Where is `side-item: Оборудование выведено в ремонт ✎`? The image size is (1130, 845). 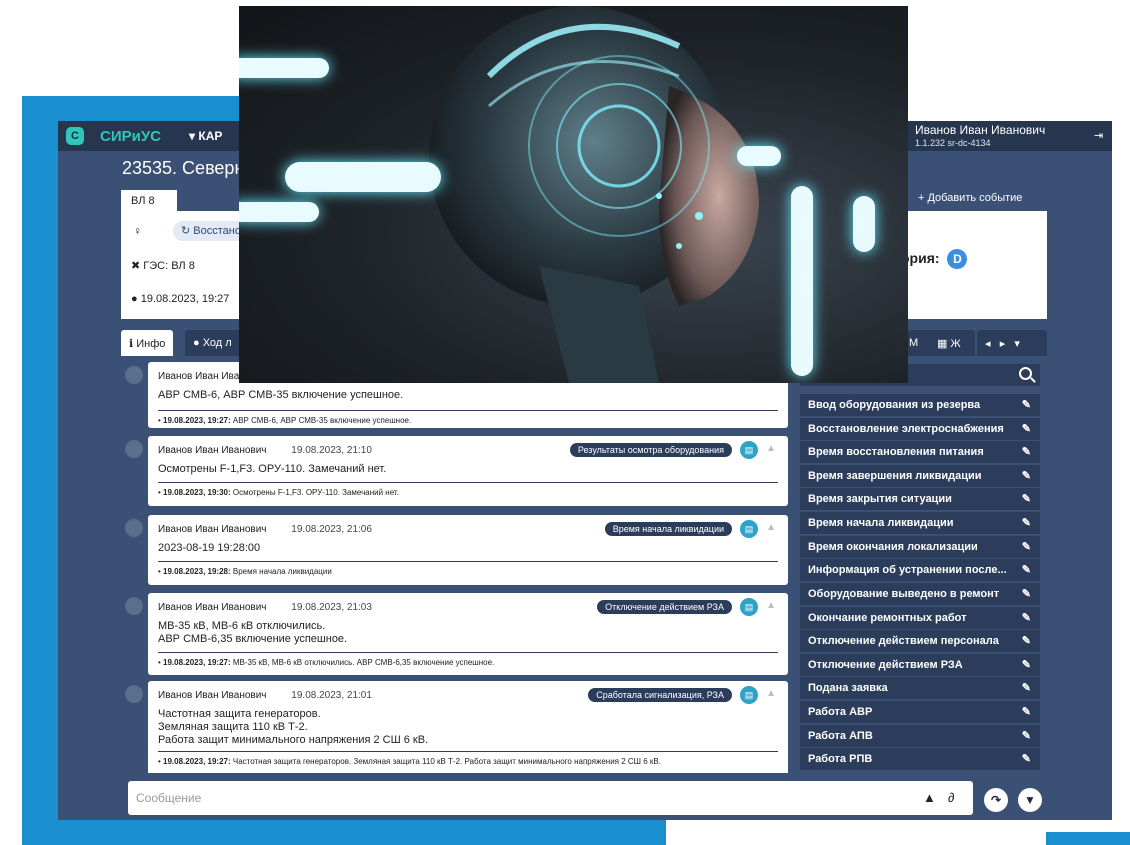
side-item: Оборудование выведено в ремонт ✎ is located at coordinates (920, 594).